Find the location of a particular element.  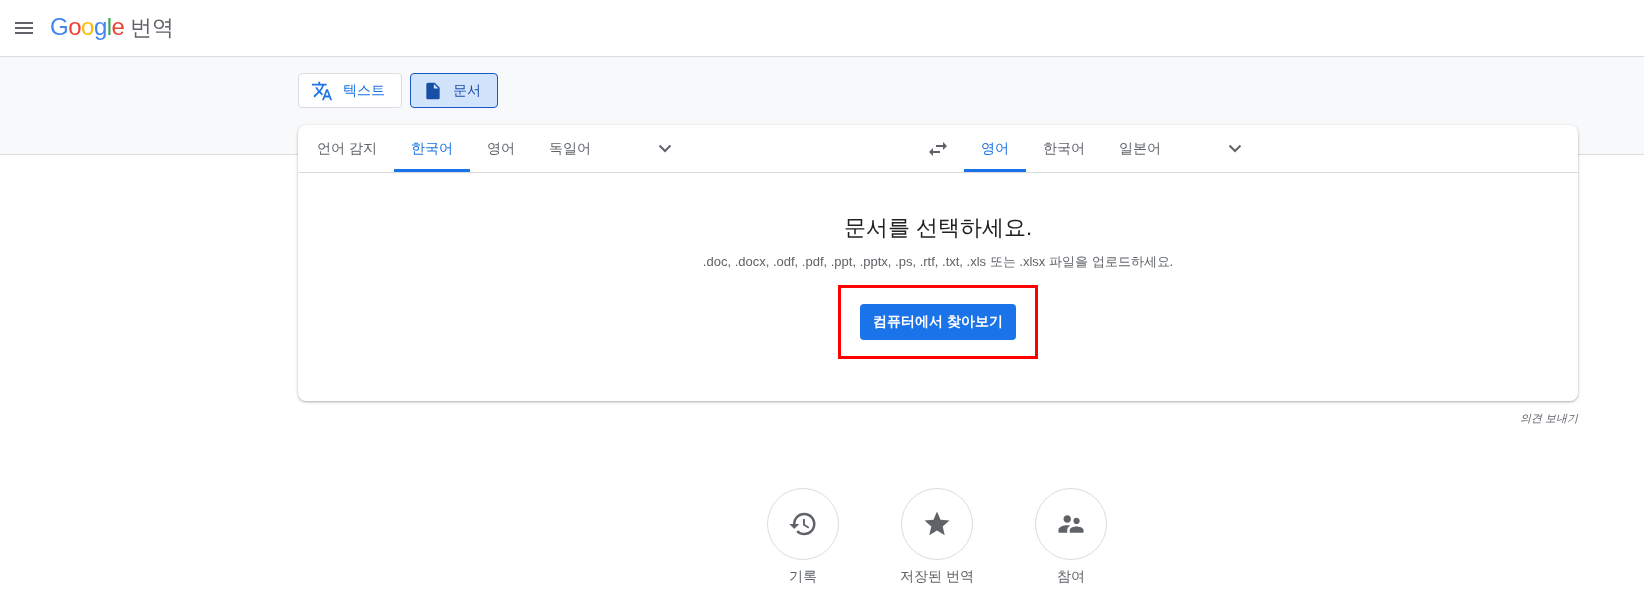

upload-title: 문서를 선택하세요. is located at coordinates (938, 228).